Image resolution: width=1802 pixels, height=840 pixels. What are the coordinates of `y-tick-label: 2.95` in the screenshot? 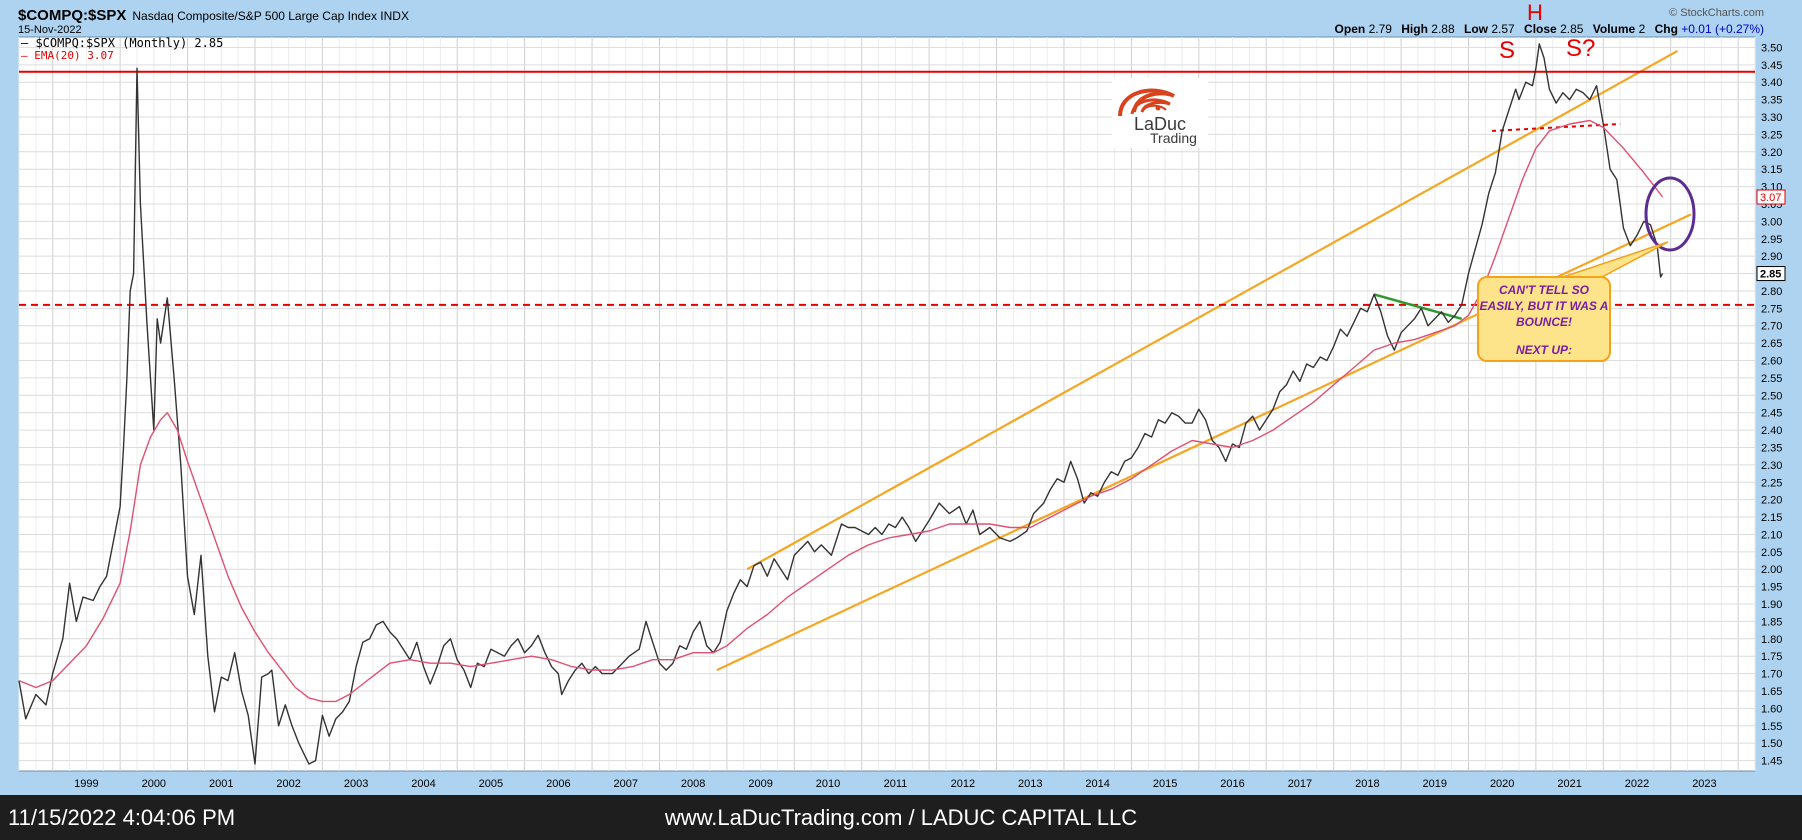 It's located at (1771, 240).